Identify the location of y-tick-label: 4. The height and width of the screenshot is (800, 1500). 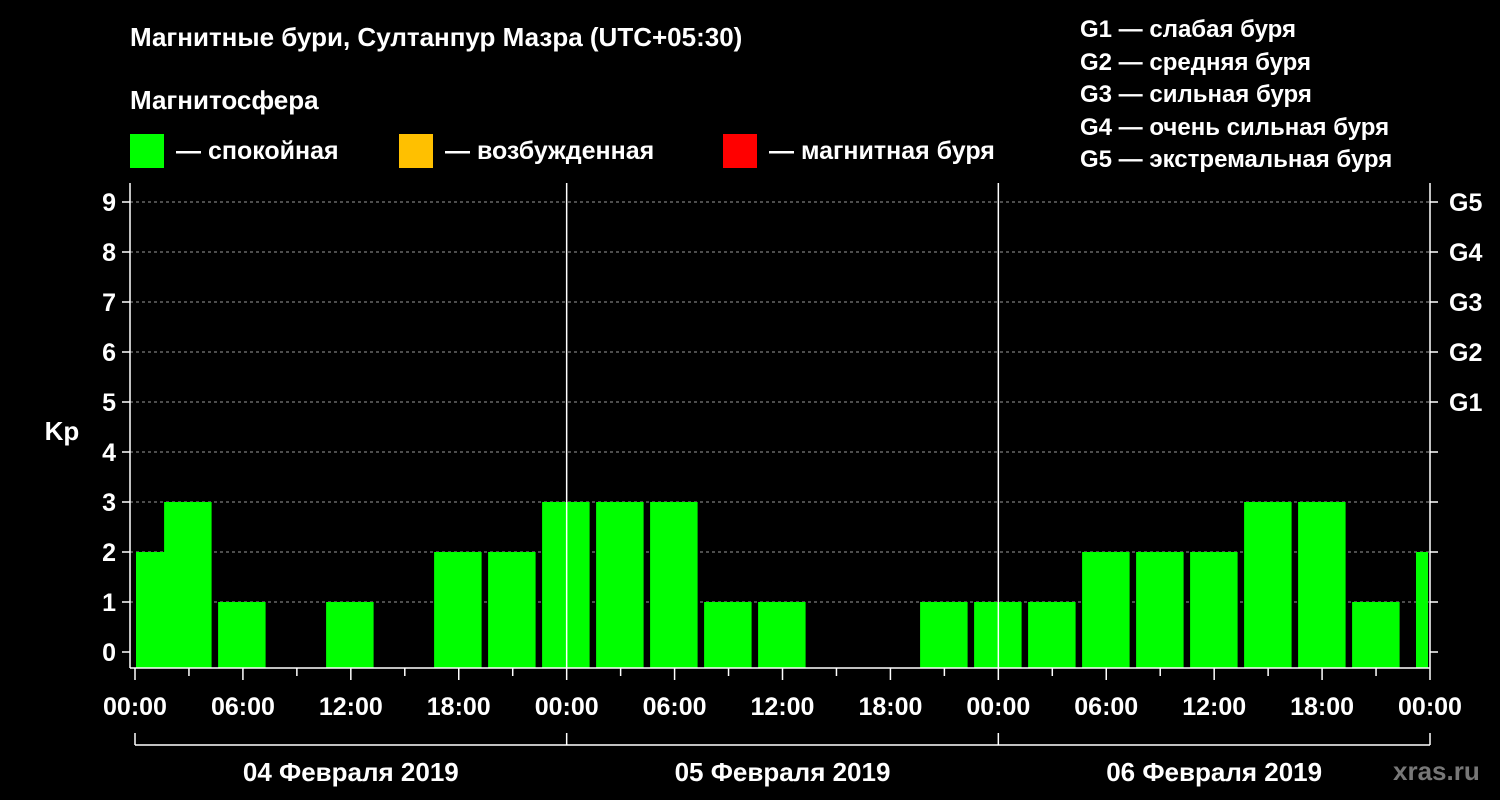
(109, 453).